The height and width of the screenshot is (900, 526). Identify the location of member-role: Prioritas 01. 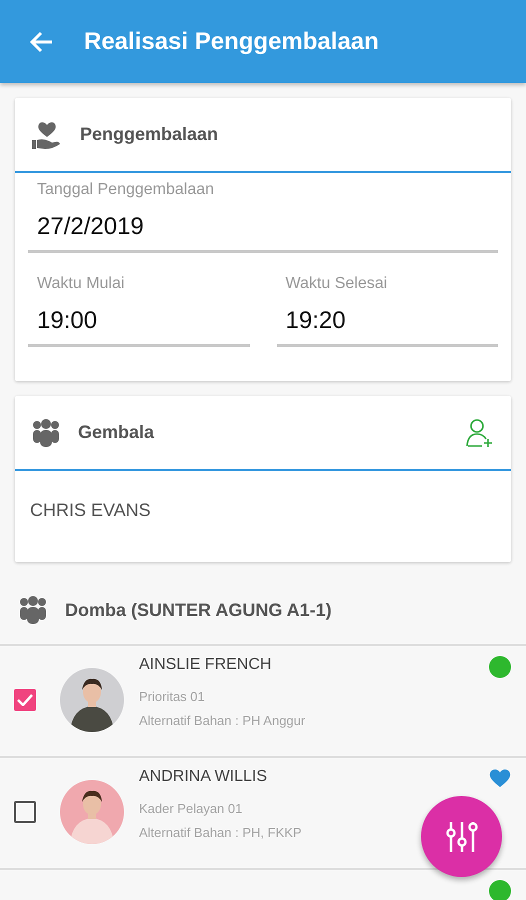
(172, 696).